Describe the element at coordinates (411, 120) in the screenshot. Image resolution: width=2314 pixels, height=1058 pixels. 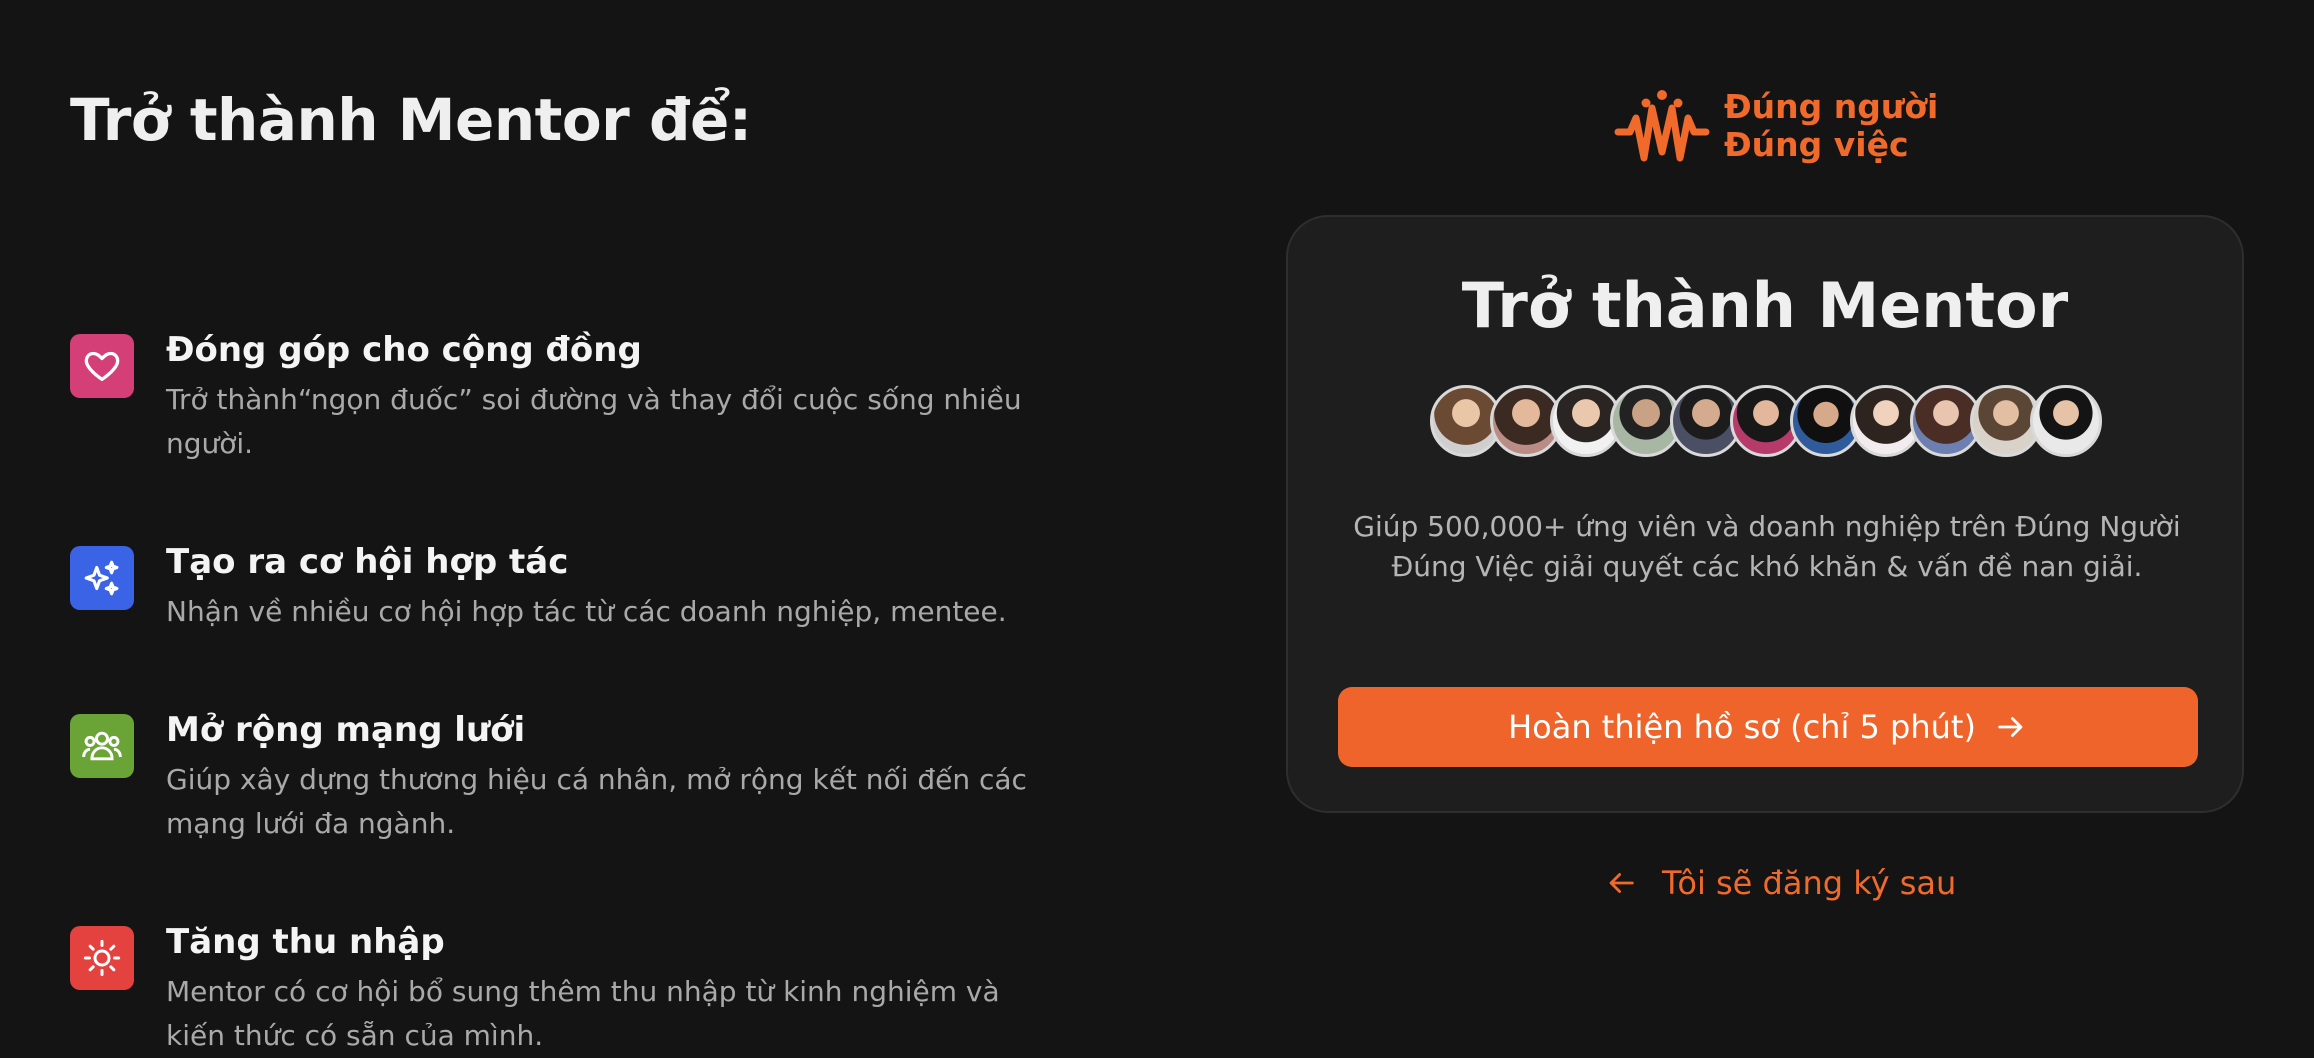
I see `page-title: Trở thành Mentor để:` at that location.